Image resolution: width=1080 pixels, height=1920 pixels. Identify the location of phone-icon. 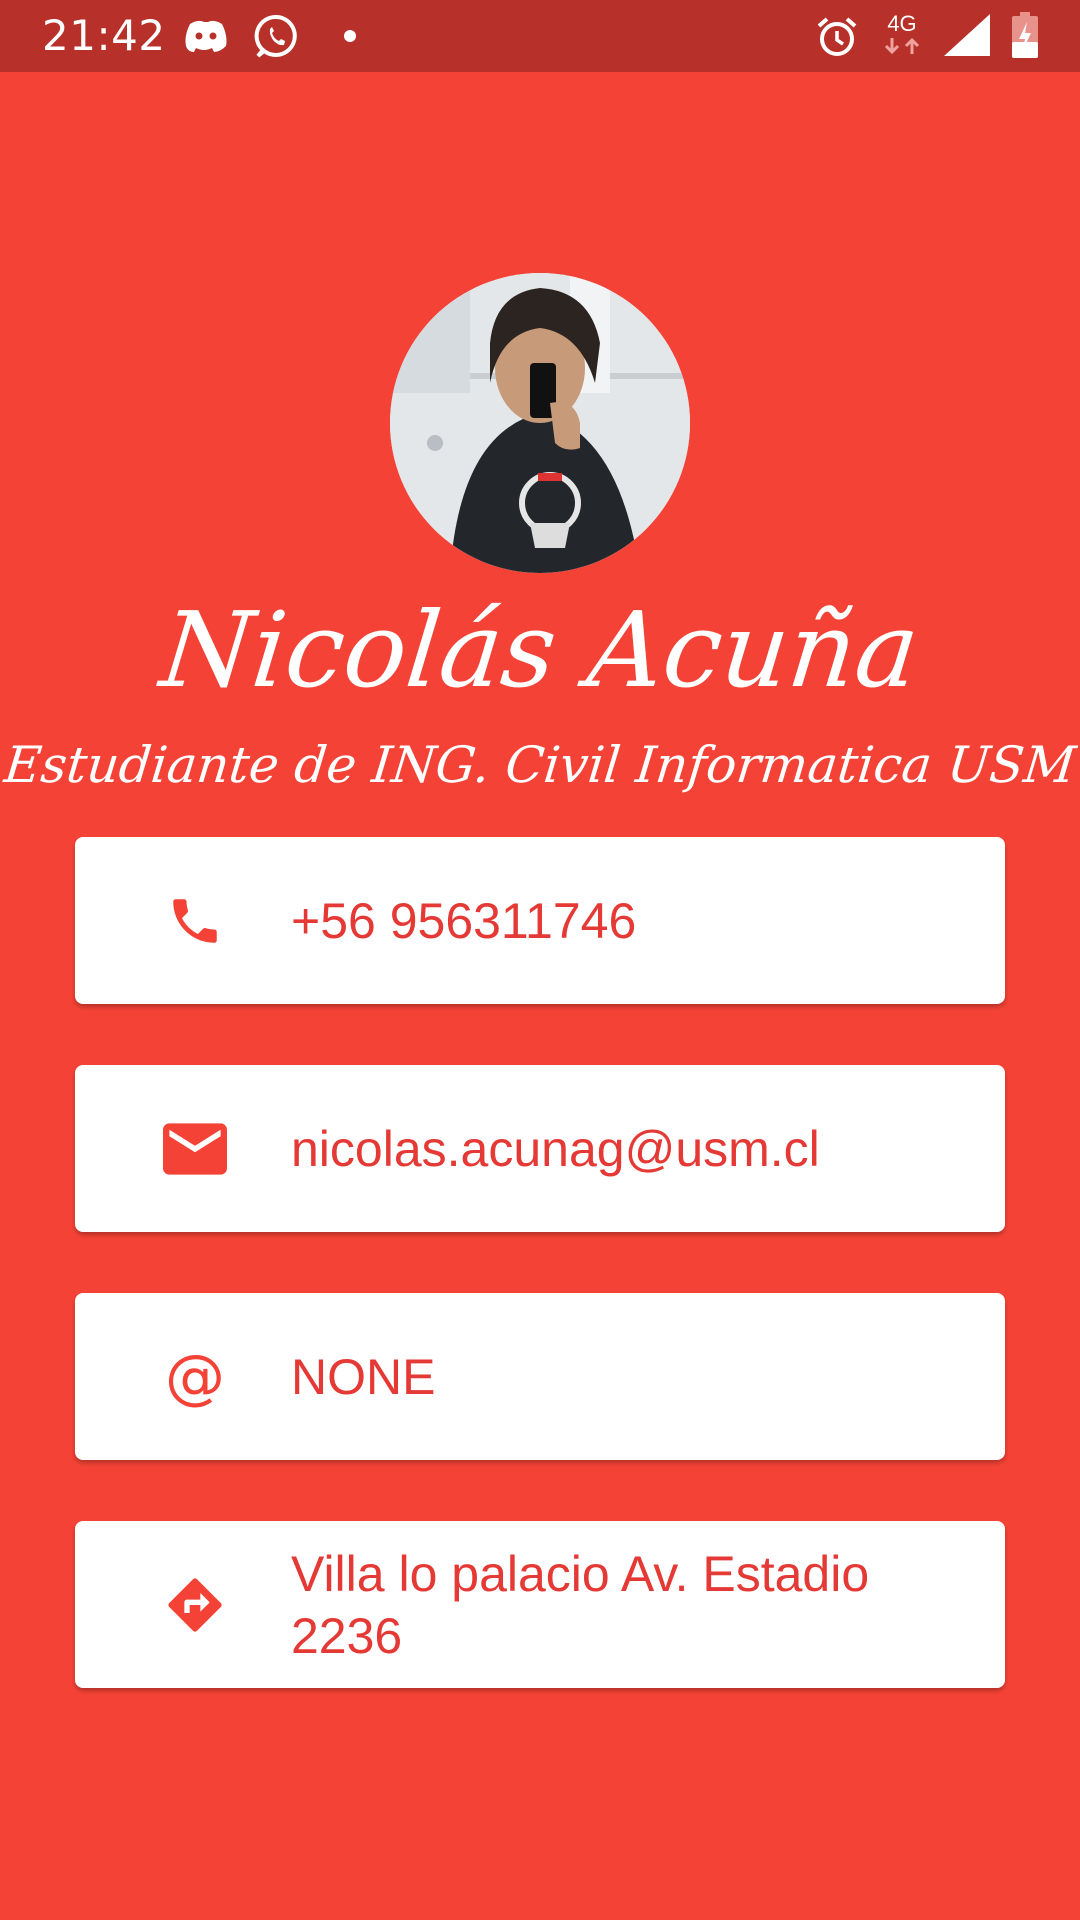
(195, 921).